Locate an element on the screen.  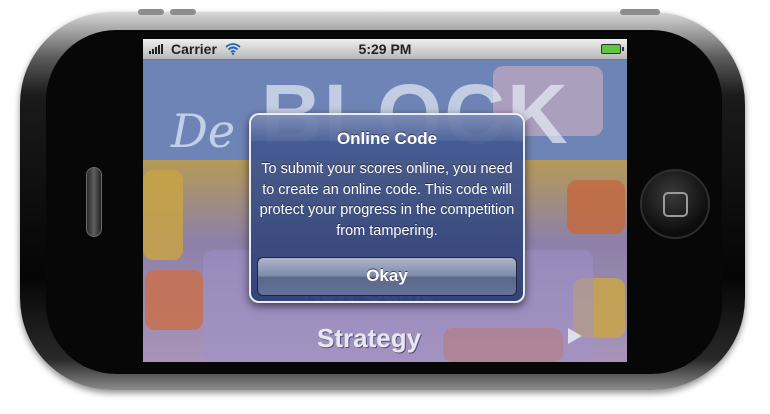
sleep-button is located at coordinates (640, 12).